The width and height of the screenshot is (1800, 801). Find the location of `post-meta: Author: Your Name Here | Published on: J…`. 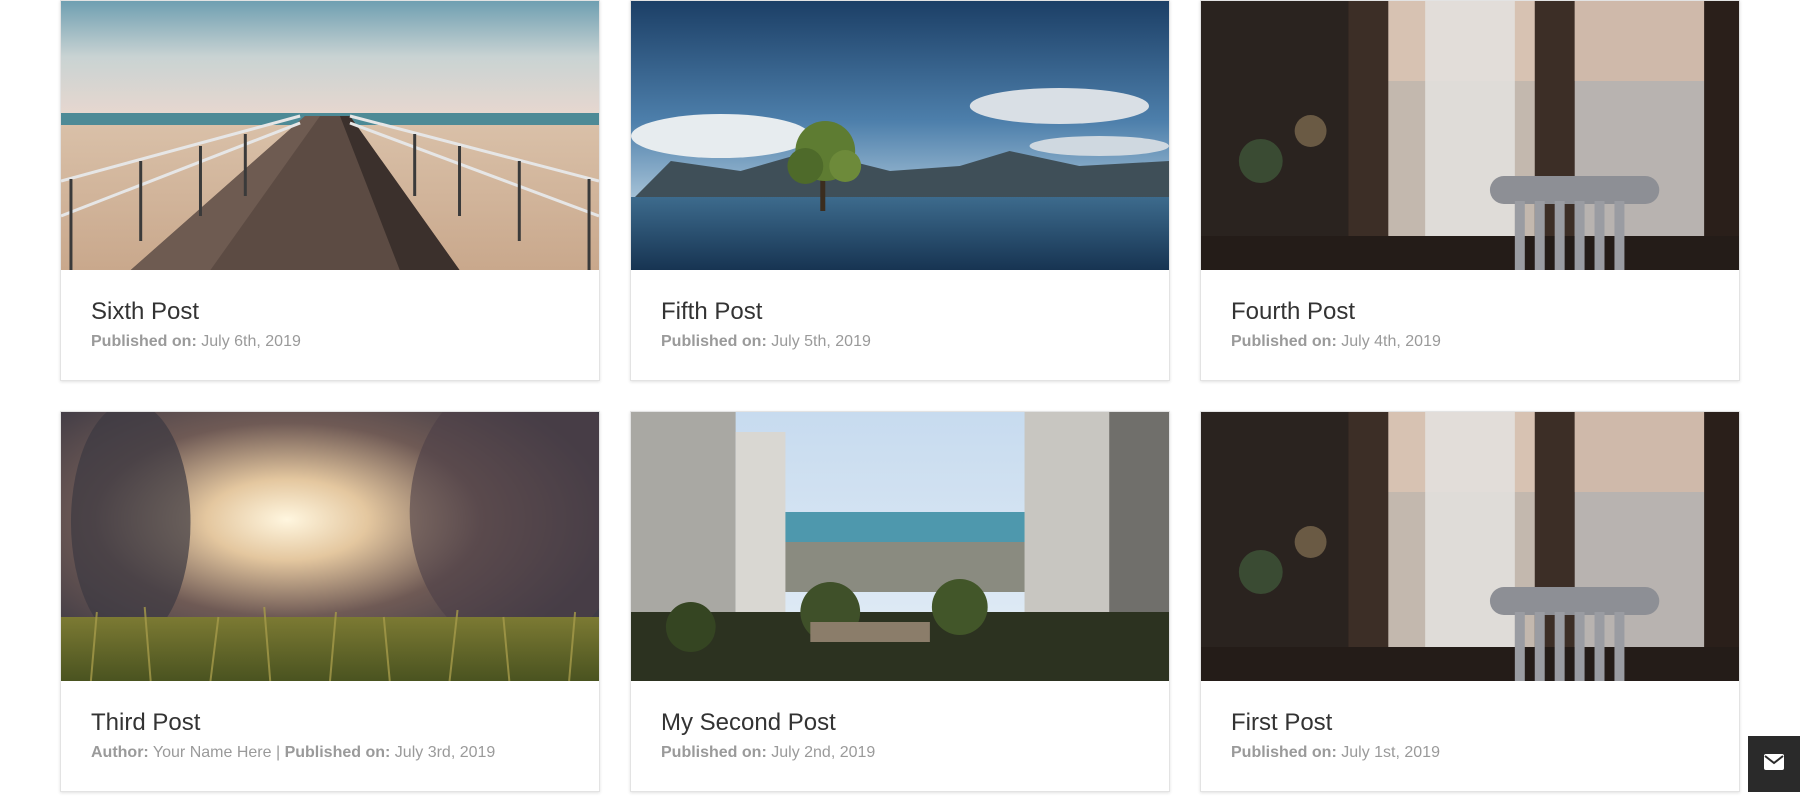

post-meta: Author: Your Name Here | Published on: J… is located at coordinates (330, 753).